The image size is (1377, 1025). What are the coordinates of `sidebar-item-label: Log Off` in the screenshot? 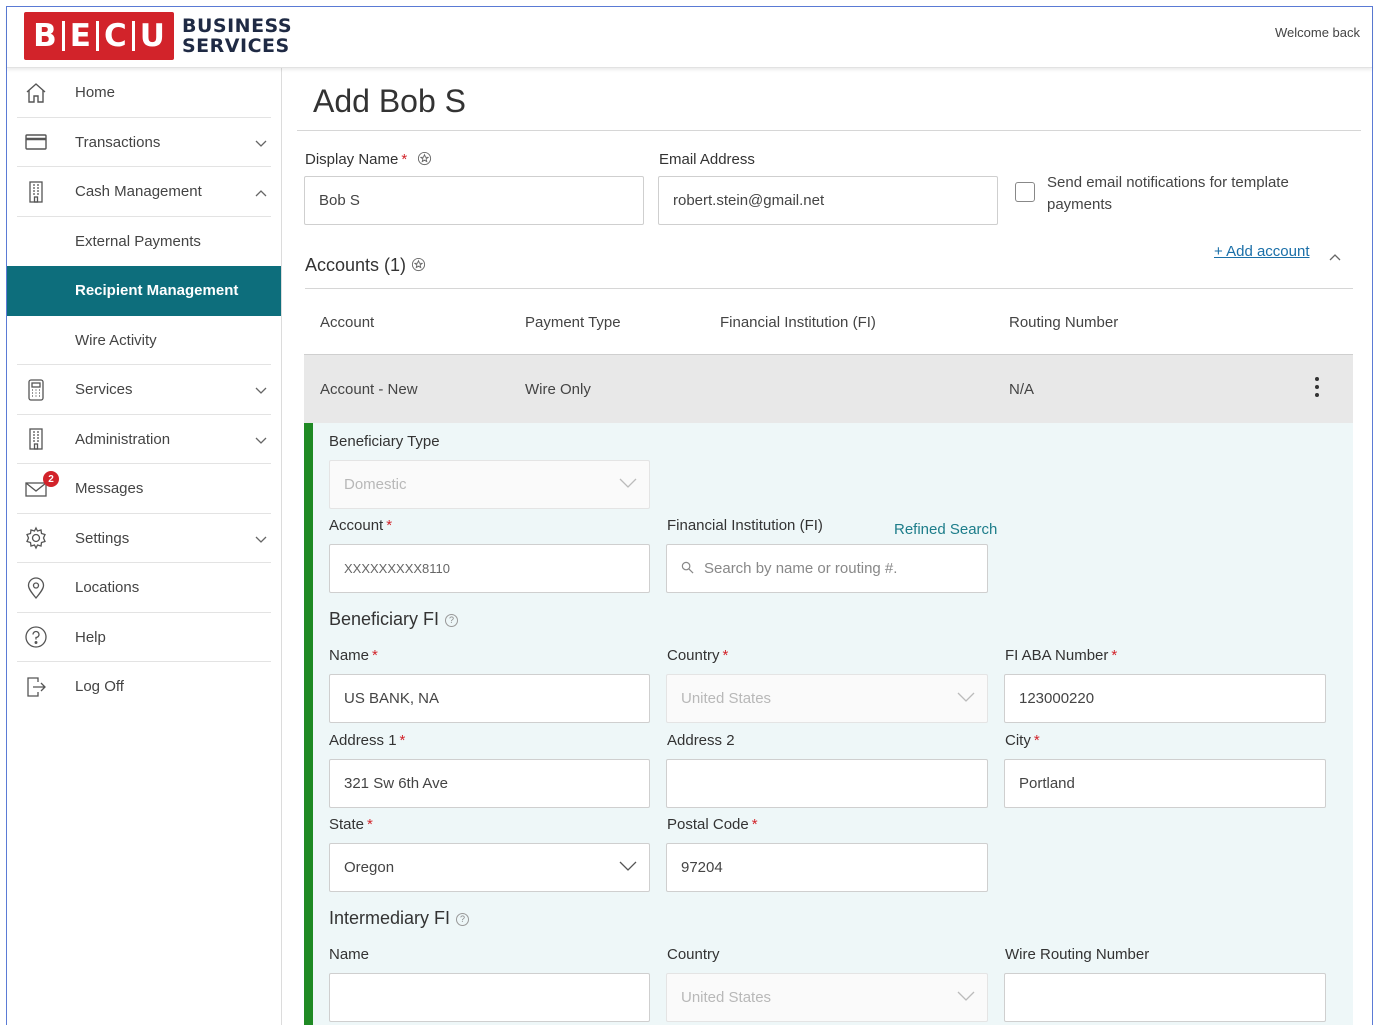 It's located at (99, 687).